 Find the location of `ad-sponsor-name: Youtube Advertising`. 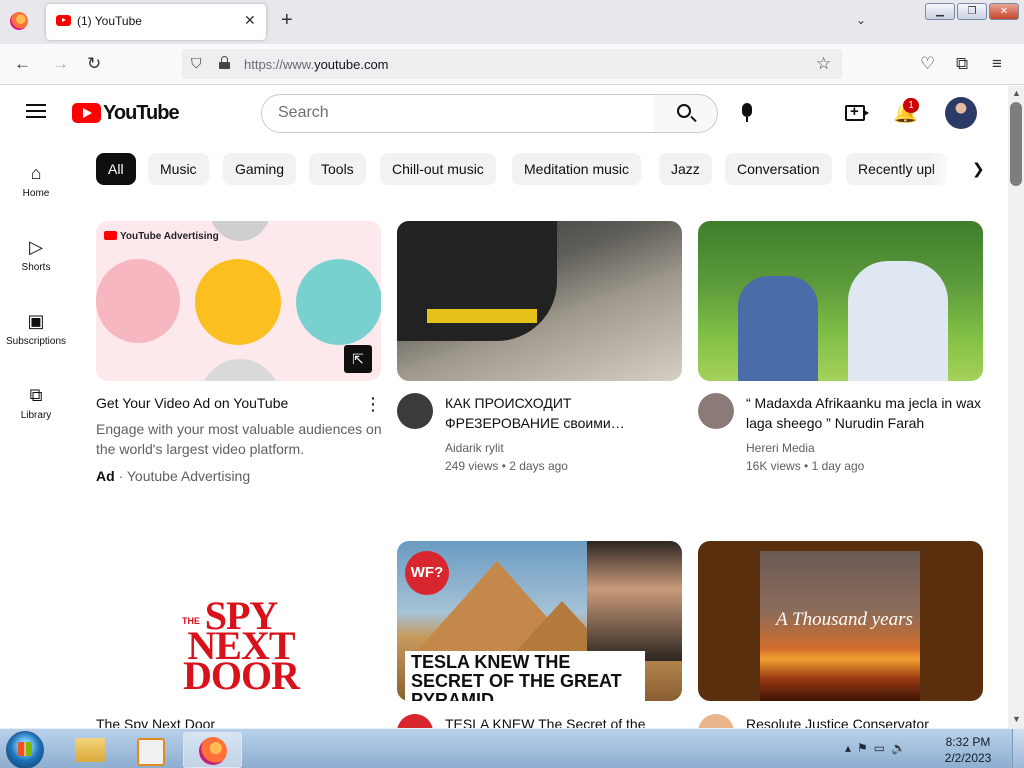

ad-sponsor-name: Youtube Advertising is located at coordinates (188, 476).